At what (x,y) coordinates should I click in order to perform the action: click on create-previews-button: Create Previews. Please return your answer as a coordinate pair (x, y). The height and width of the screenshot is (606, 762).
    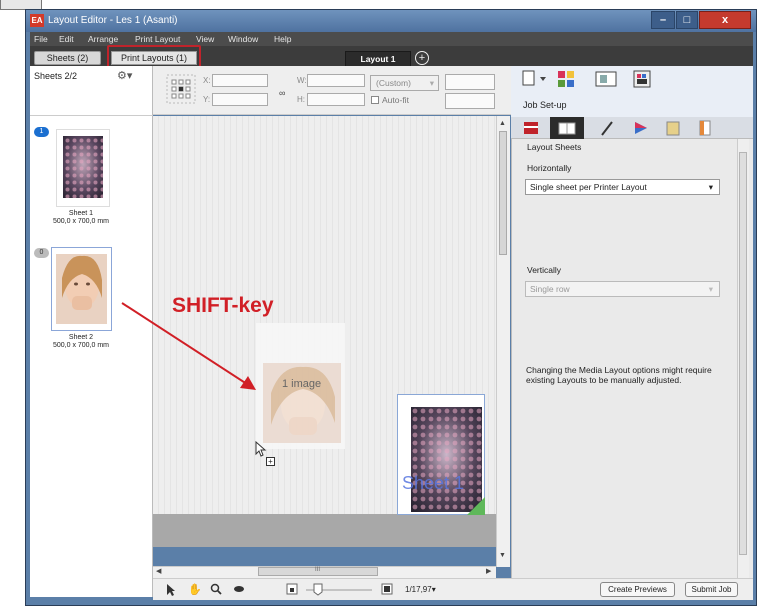
    Looking at the image, I should click on (637, 589).